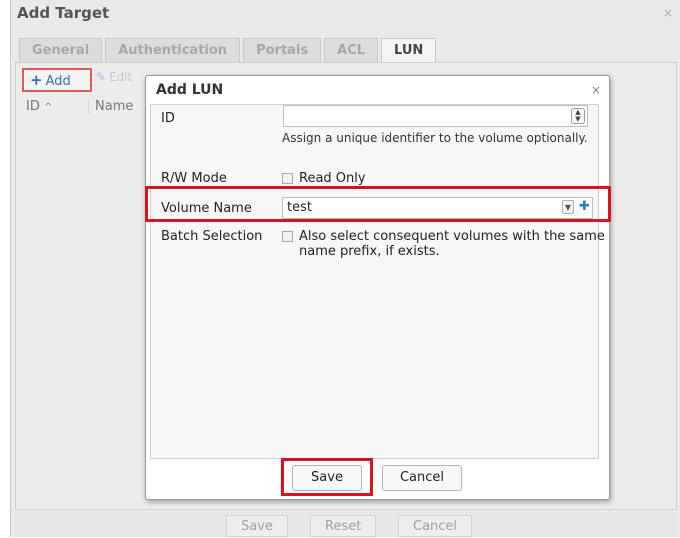 The height and width of the screenshot is (538, 680). Describe the element at coordinates (257, 526) in the screenshot. I see `outer-save-button: Save` at that location.